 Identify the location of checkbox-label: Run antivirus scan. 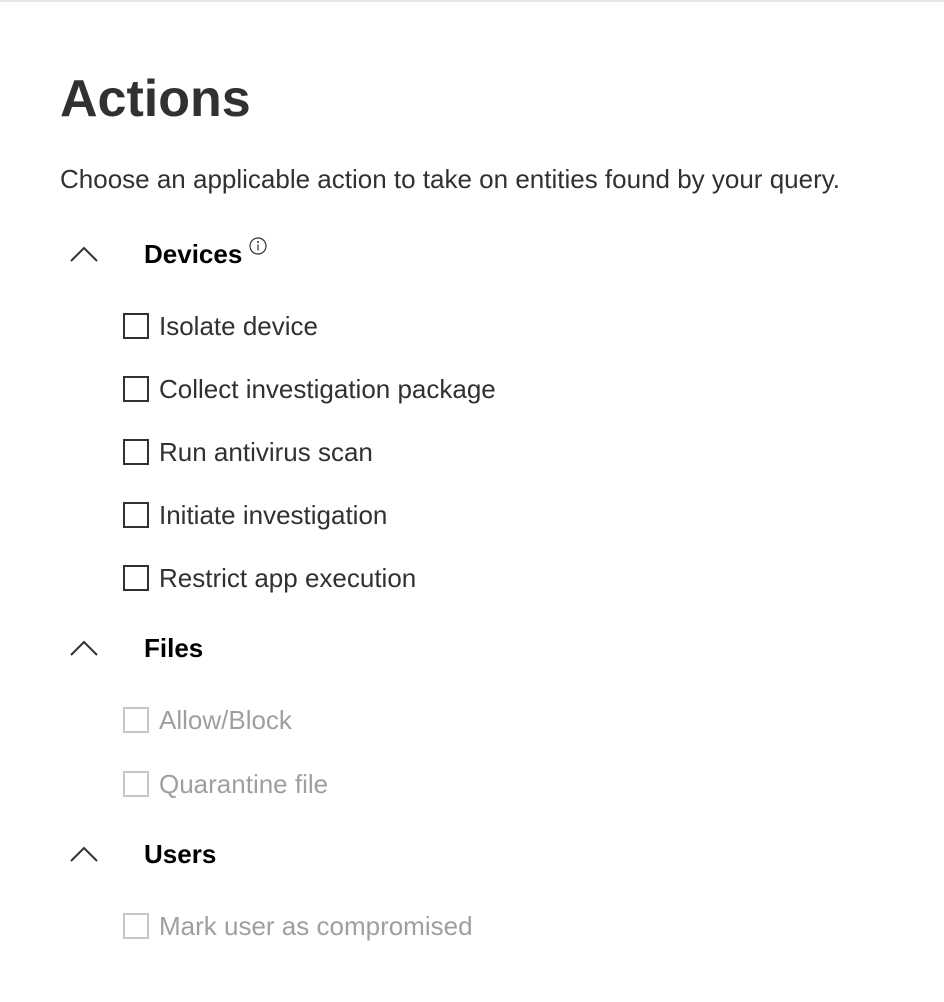
(266, 452).